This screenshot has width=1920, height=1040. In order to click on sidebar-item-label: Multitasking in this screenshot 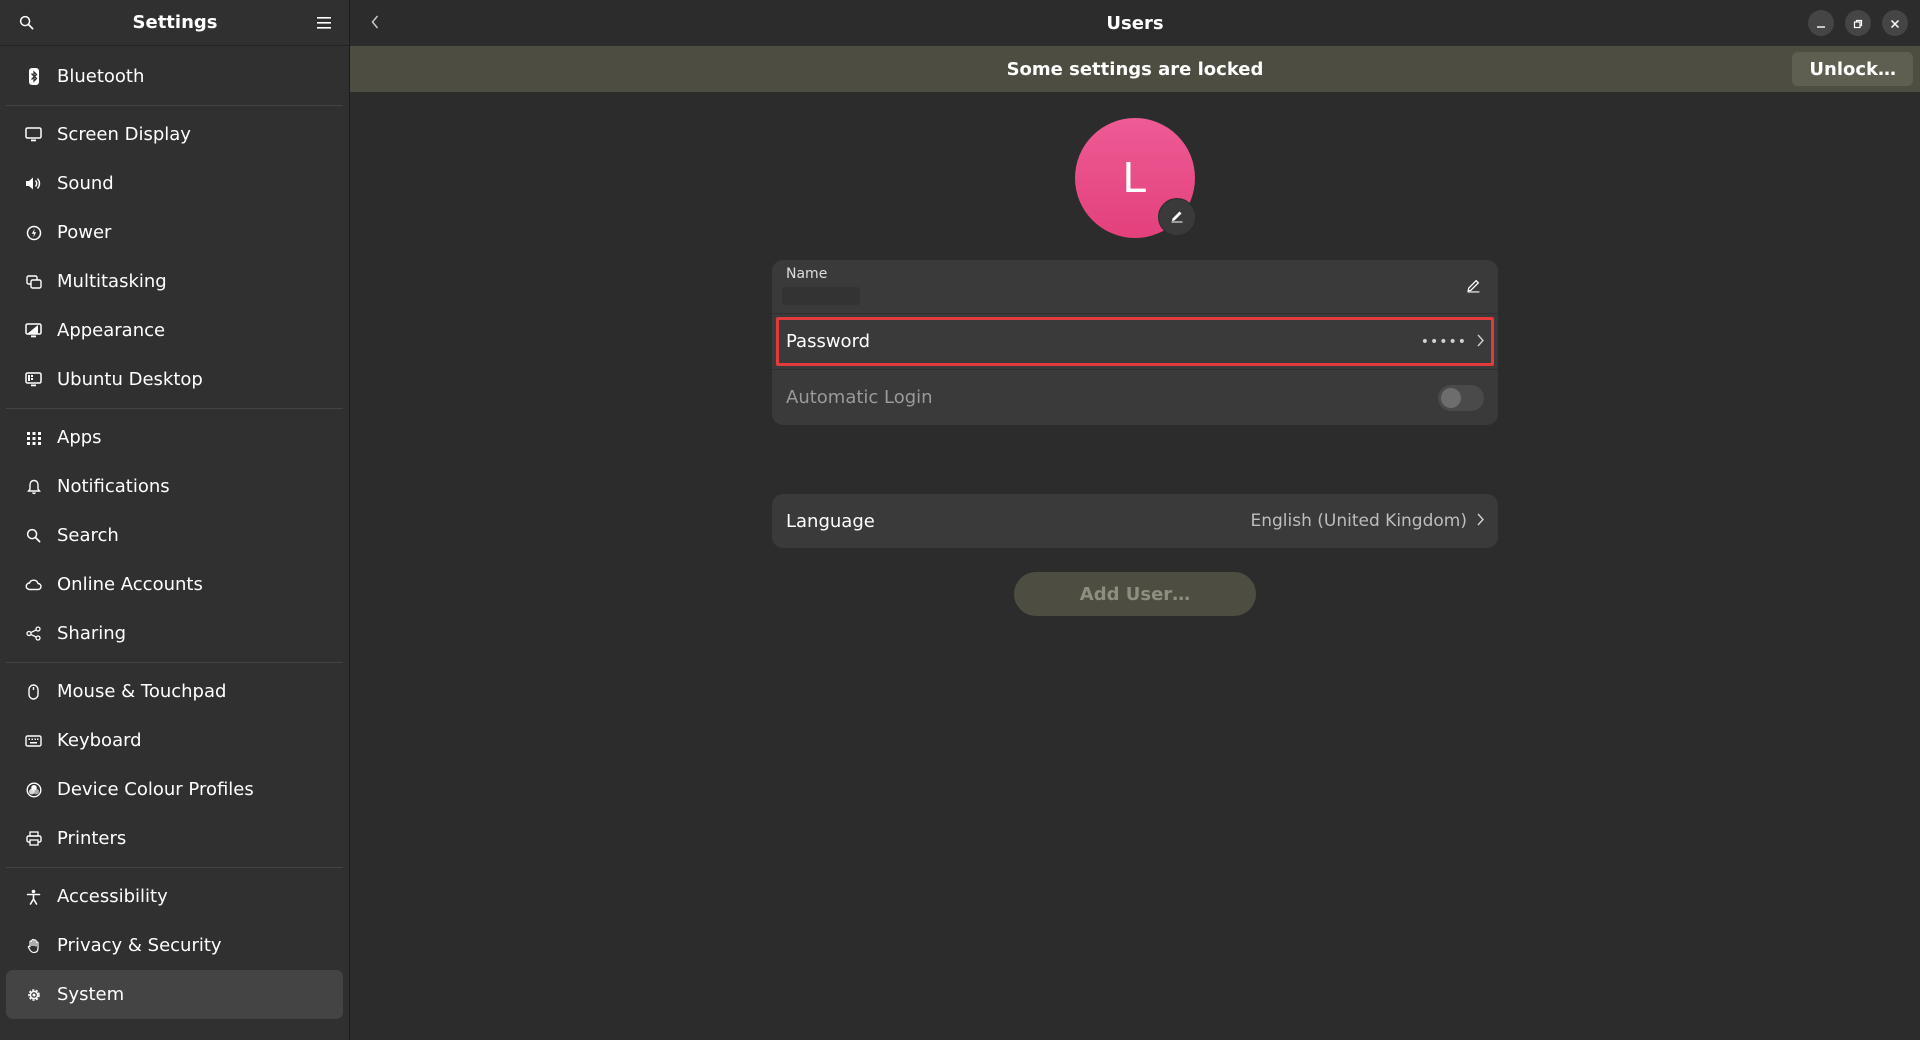, I will do `click(112, 281)`.